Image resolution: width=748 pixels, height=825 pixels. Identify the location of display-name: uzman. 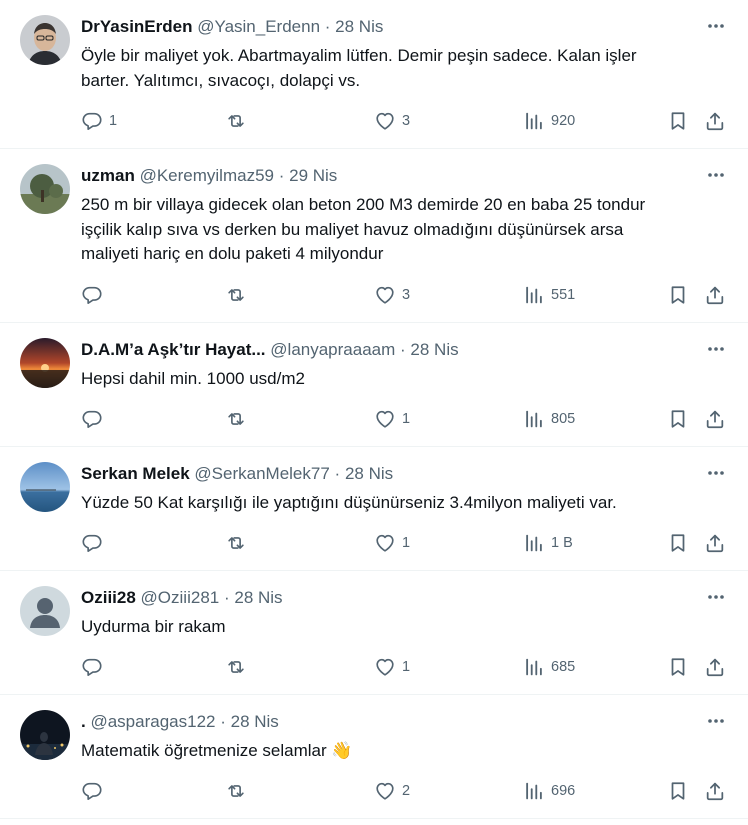
(108, 175).